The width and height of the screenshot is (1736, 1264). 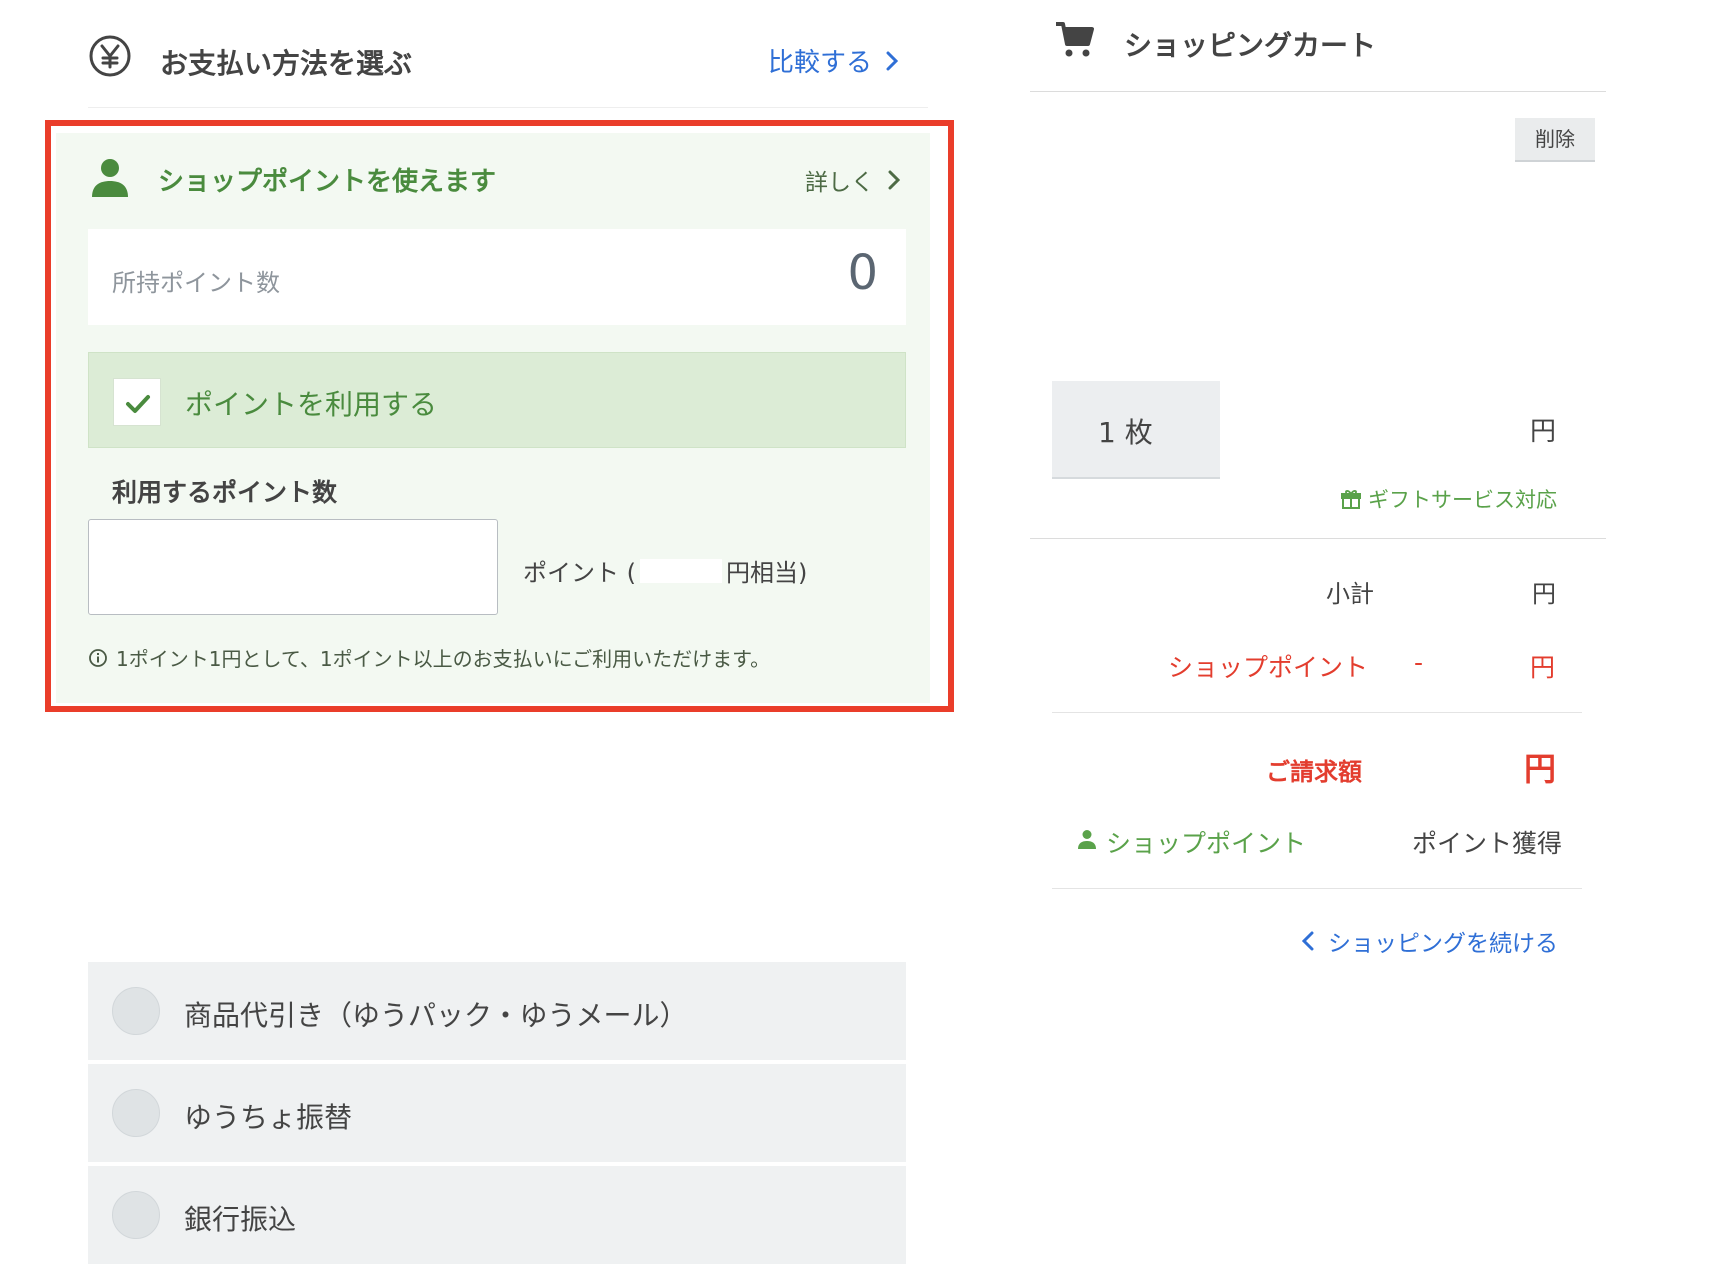 What do you see at coordinates (767, 573) in the screenshot?
I see `points-equivalent-suffix: 円相当)` at bounding box center [767, 573].